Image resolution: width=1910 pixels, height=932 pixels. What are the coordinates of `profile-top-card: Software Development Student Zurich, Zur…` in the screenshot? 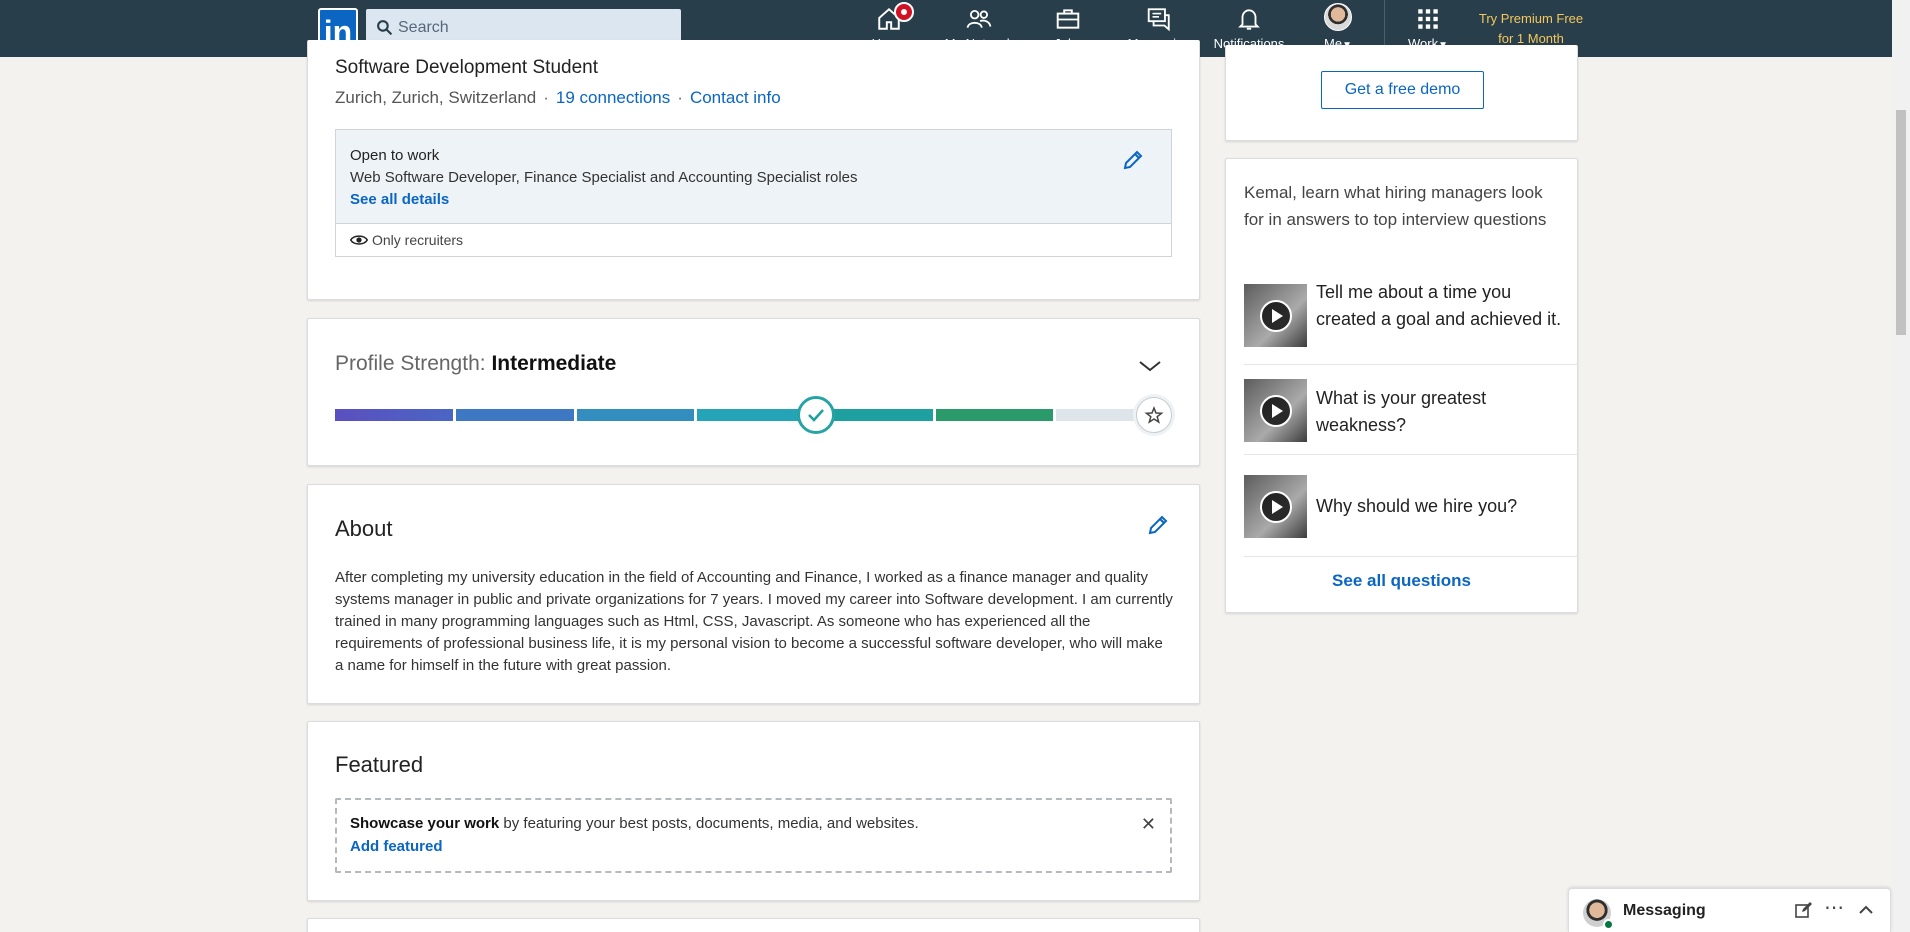 It's located at (753, 170).